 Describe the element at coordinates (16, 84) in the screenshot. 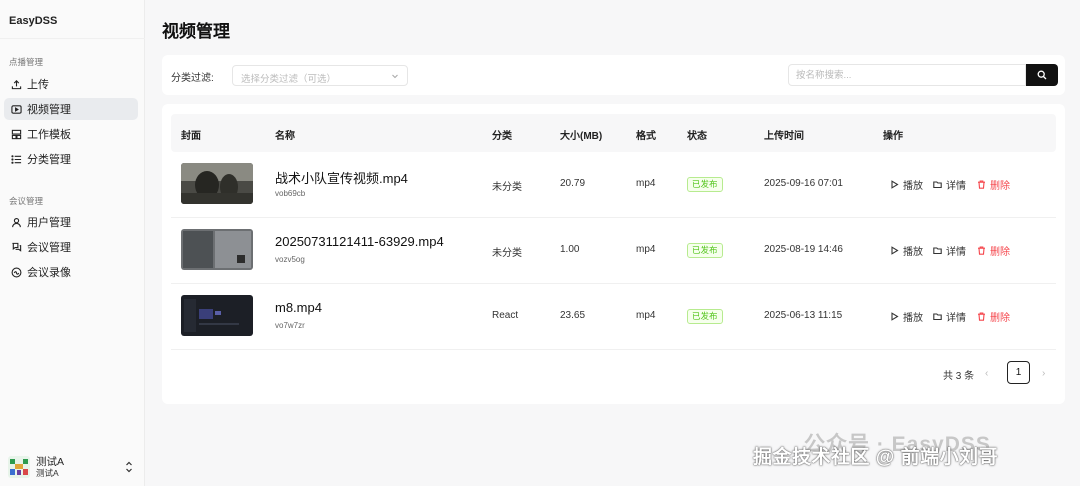

I see `upload-icon` at that location.